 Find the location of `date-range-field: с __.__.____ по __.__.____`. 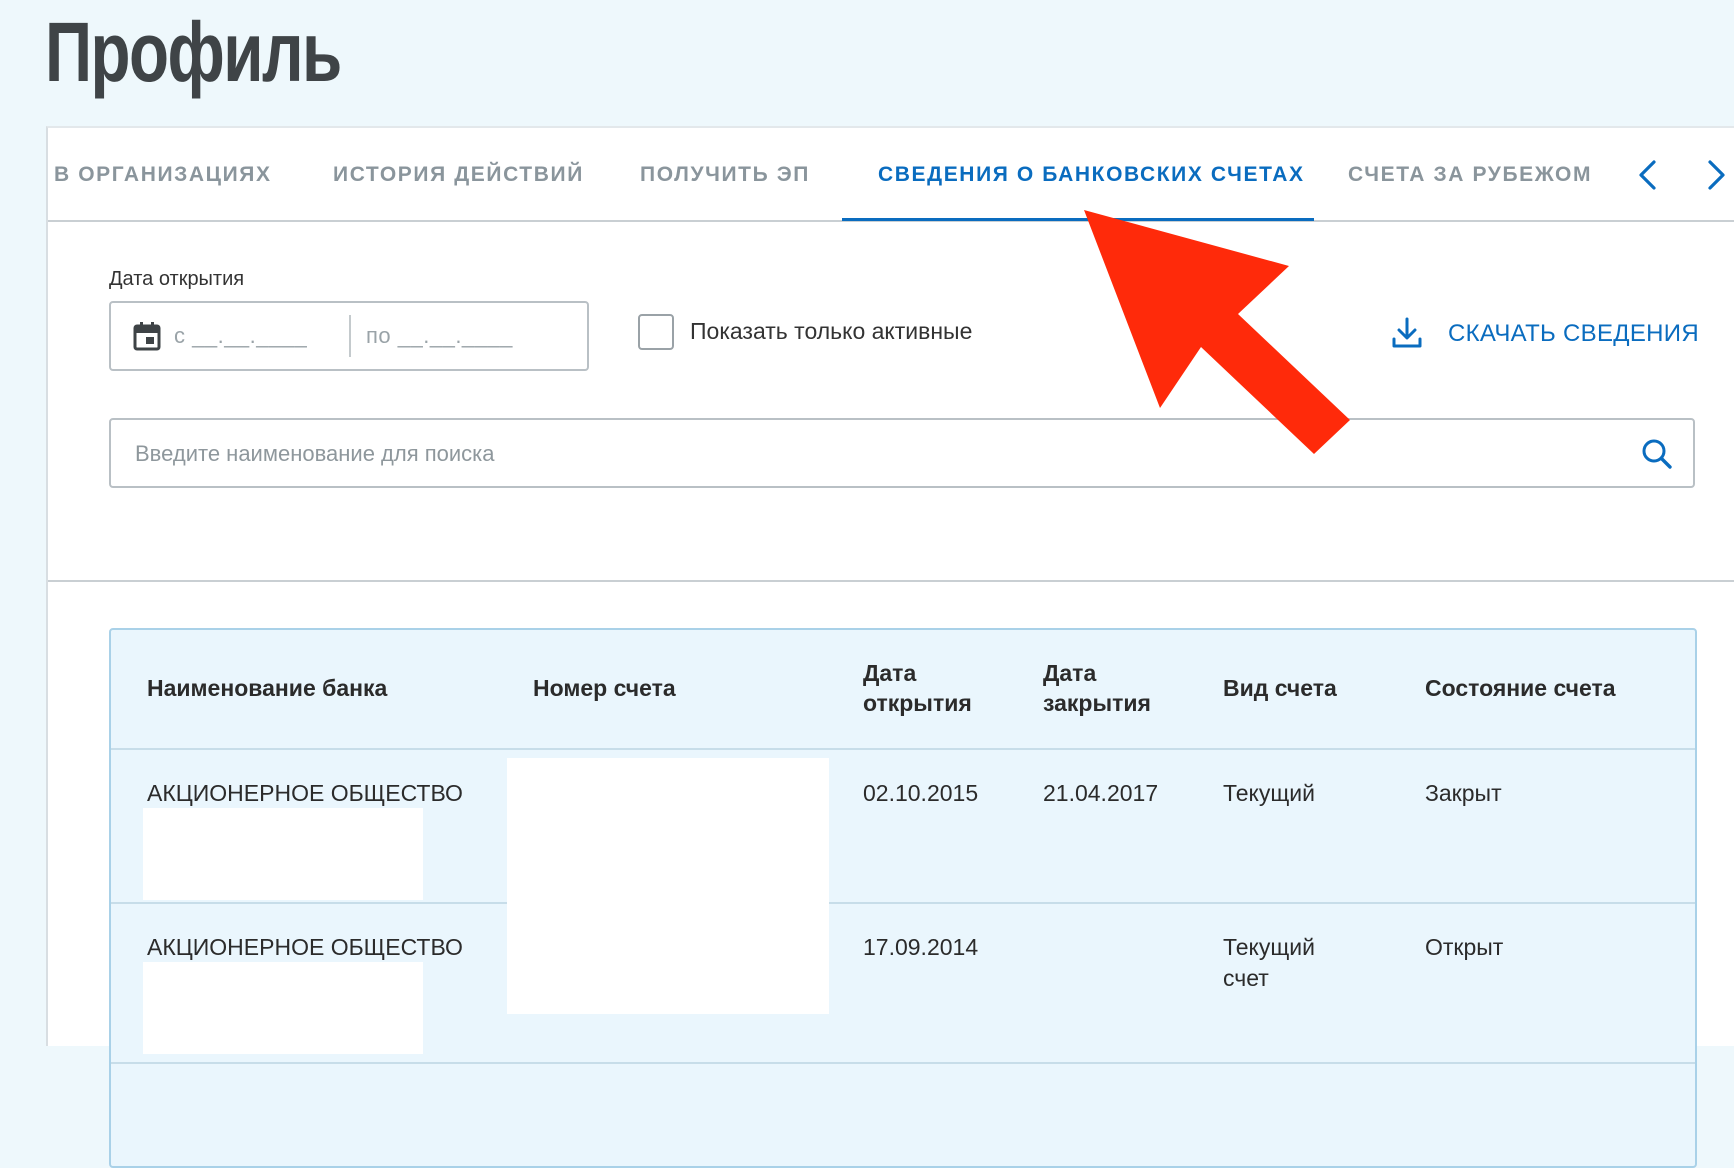

date-range-field: с __.__.____ по __.__.____ is located at coordinates (349, 336).